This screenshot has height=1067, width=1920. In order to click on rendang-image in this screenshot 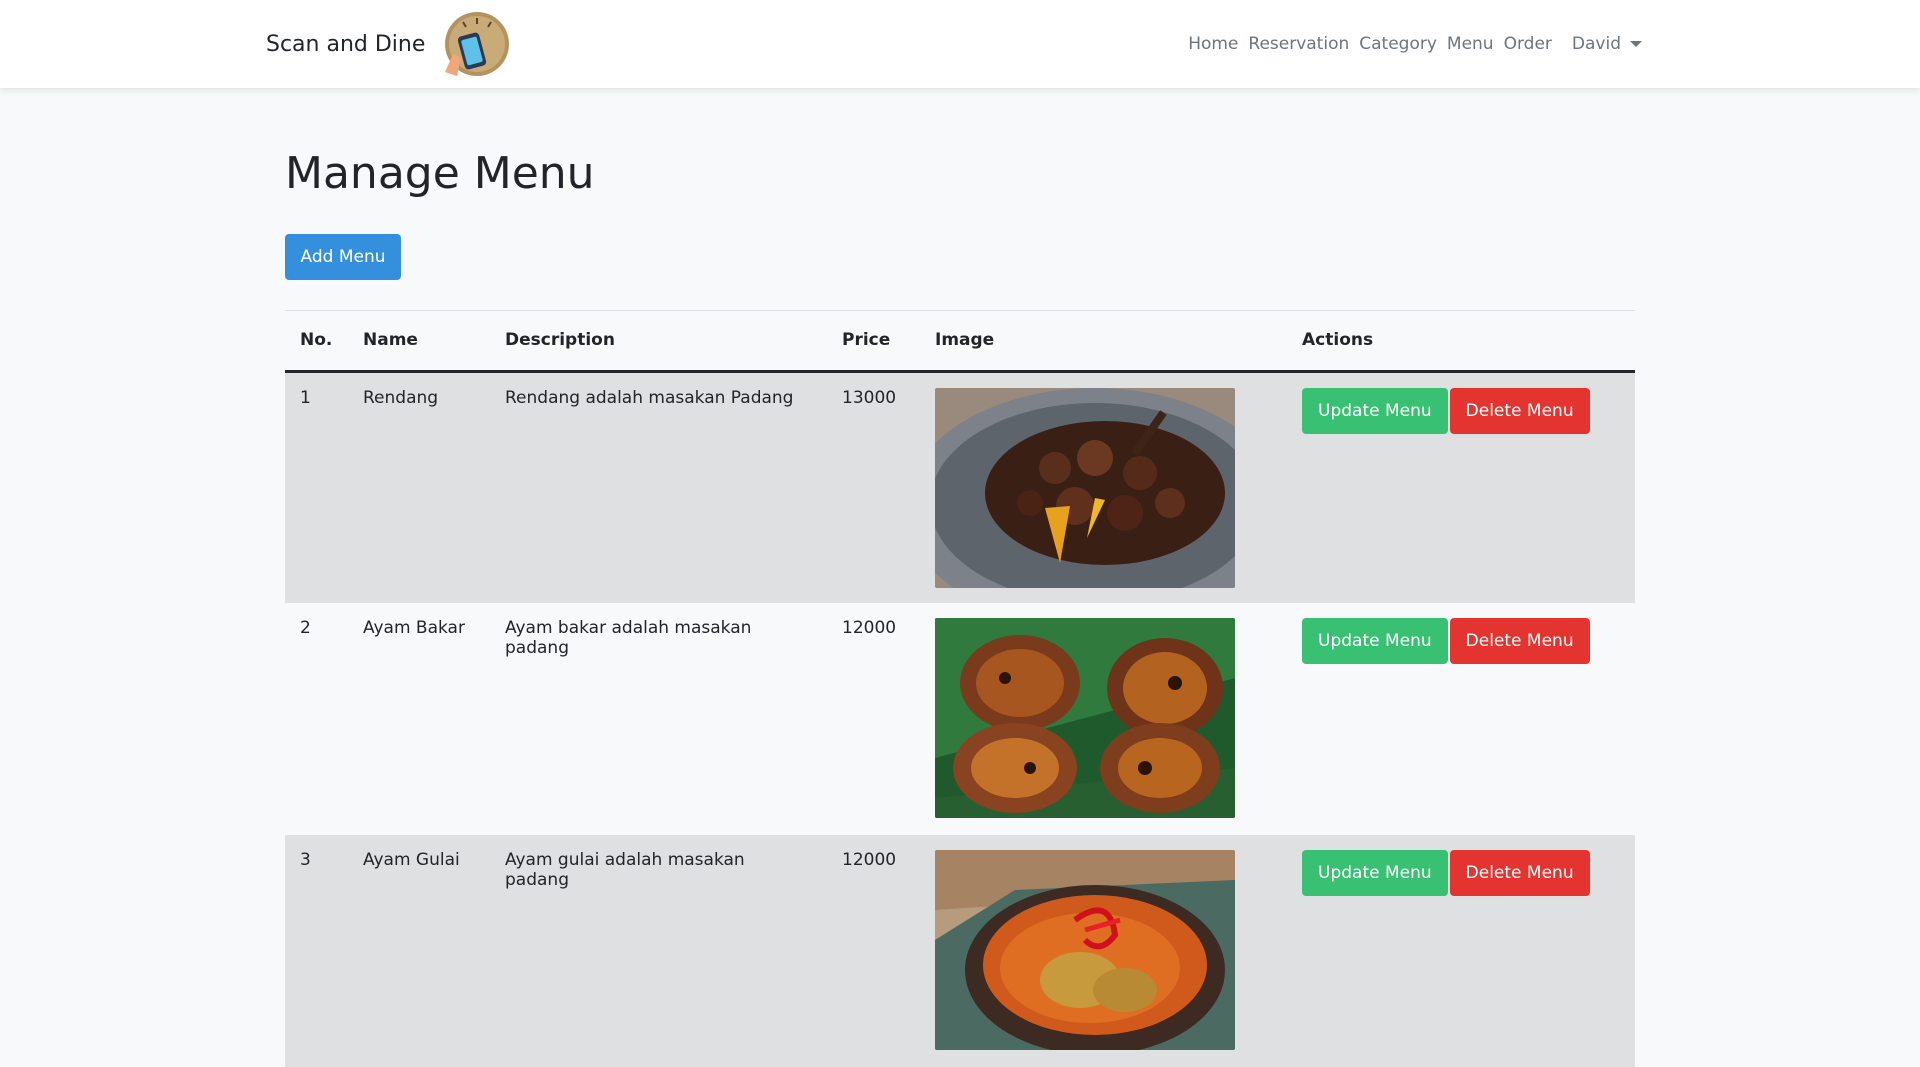, I will do `click(1085, 487)`.